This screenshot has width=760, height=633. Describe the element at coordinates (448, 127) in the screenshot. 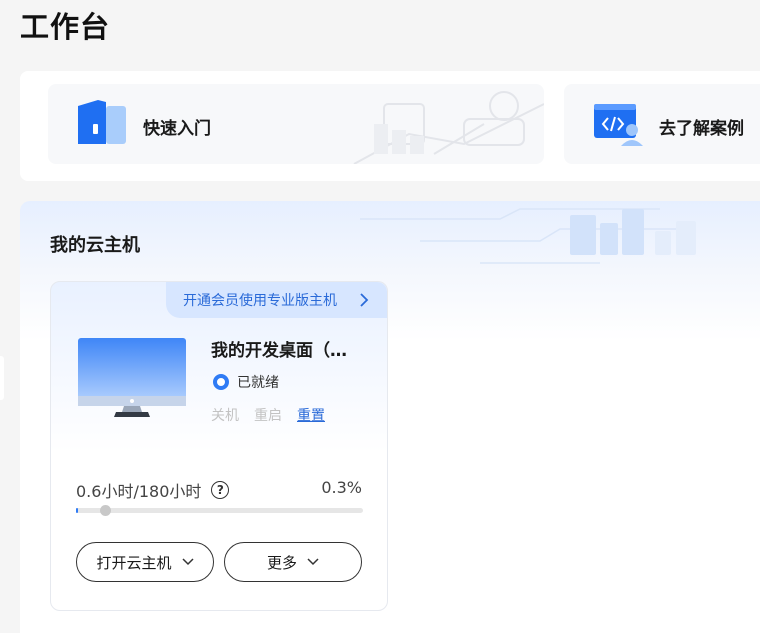

I see `quick-start-illustration` at that location.